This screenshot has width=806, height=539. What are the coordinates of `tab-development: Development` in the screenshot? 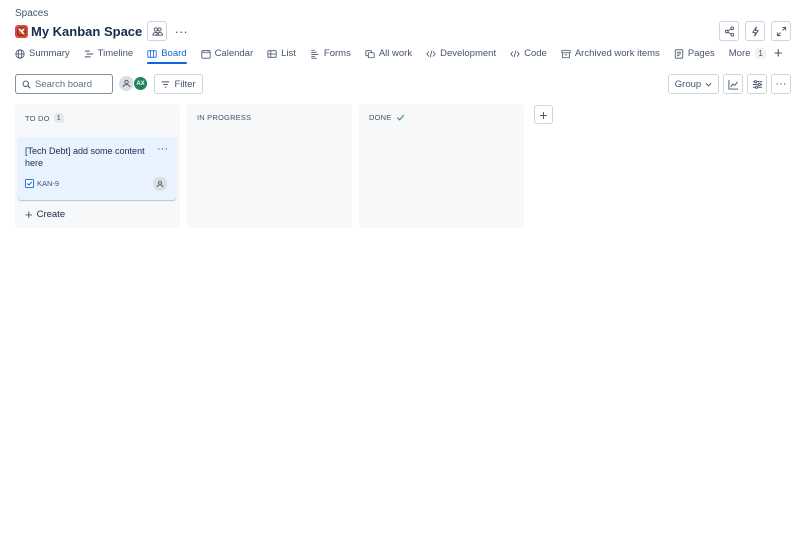 It's located at (461, 53).